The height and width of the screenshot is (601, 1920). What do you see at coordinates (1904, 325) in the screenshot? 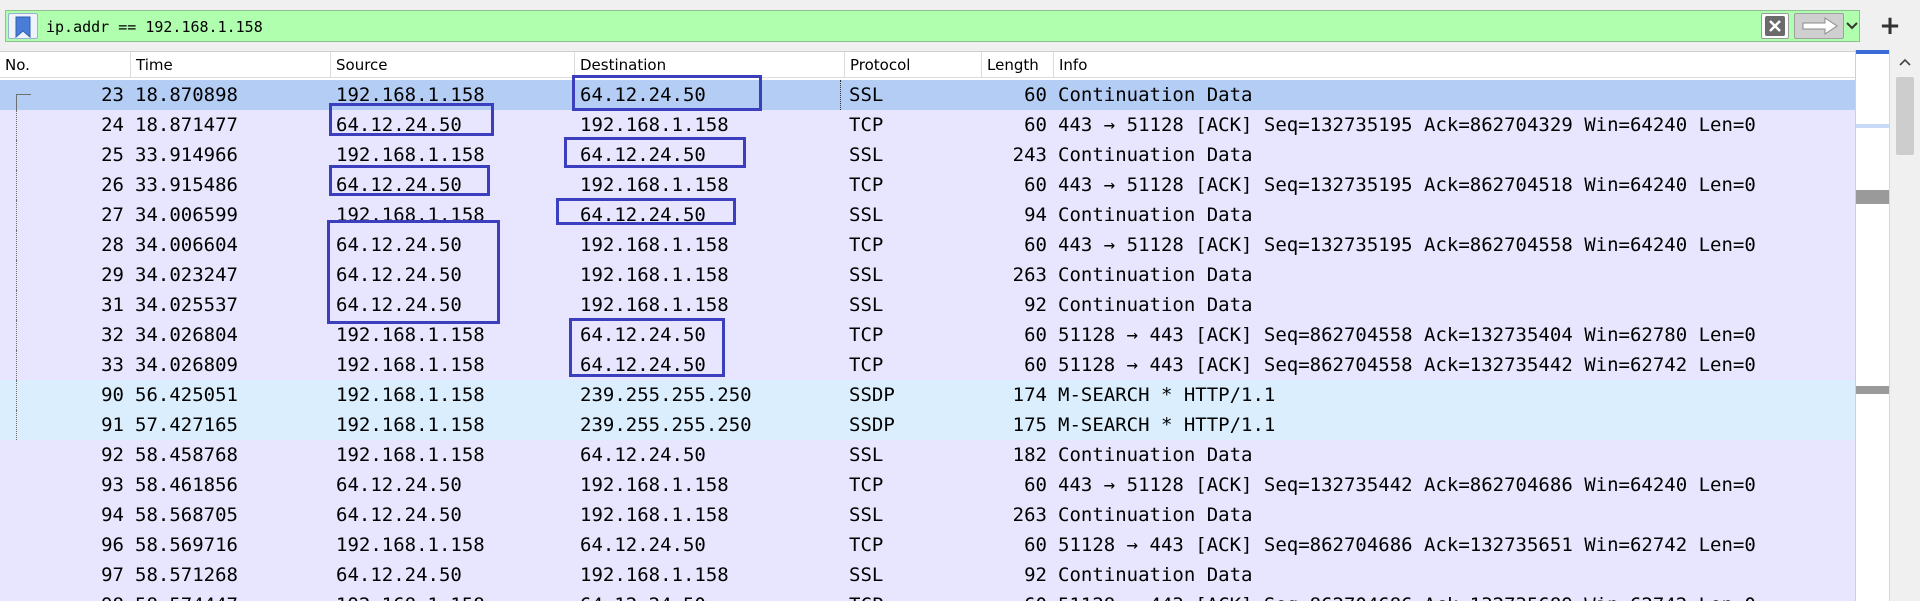
I see `vertical-scrollbar` at bounding box center [1904, 325].